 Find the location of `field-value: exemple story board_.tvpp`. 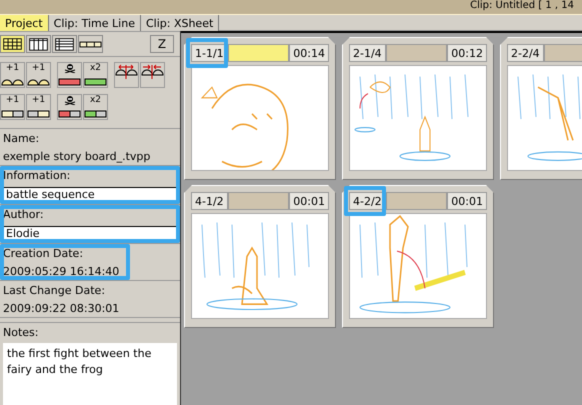

field-value: exemple story board_.tvpp is located at coordinates (77, 156).